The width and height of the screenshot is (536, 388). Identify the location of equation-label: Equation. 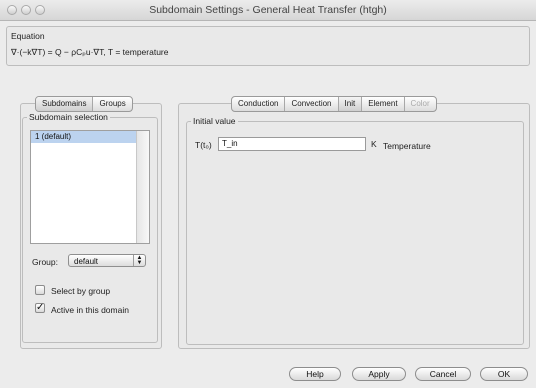
(28, 36).